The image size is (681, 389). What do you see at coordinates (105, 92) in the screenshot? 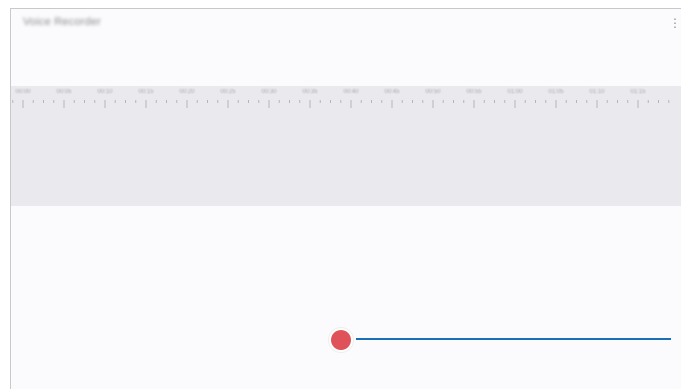
I see `ruler-tick-label: 00:10` at bounding box center [105, 92].